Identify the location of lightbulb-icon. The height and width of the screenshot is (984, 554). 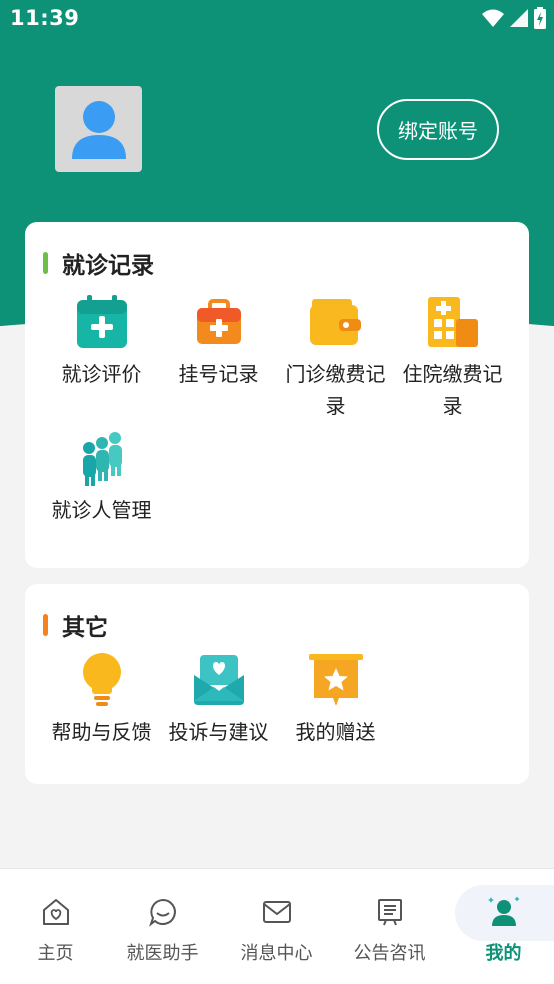
(102, 680).